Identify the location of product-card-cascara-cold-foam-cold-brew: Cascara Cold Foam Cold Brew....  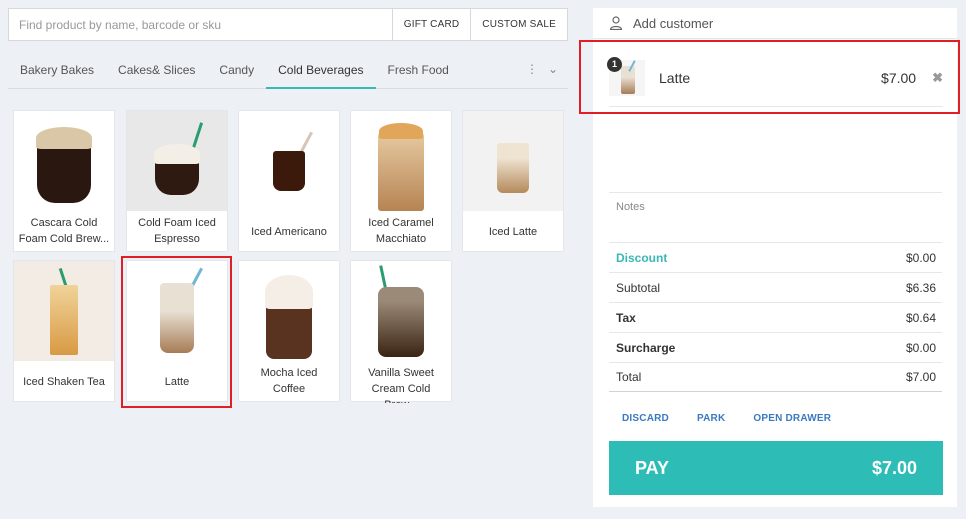
(64, 181).